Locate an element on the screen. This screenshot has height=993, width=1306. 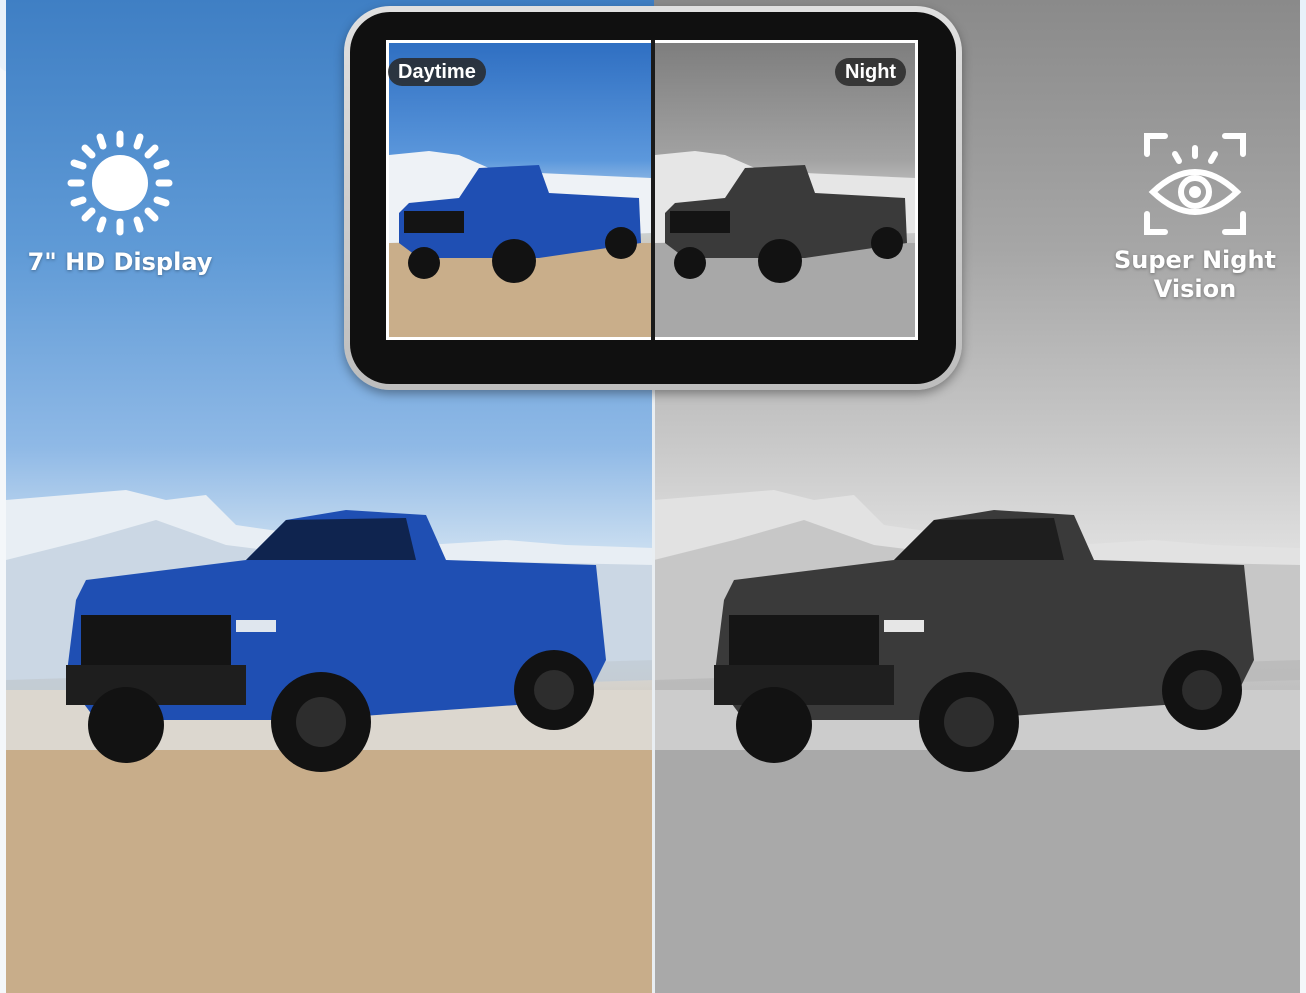
screen-daytime-view is located at coordinates (520, 190).